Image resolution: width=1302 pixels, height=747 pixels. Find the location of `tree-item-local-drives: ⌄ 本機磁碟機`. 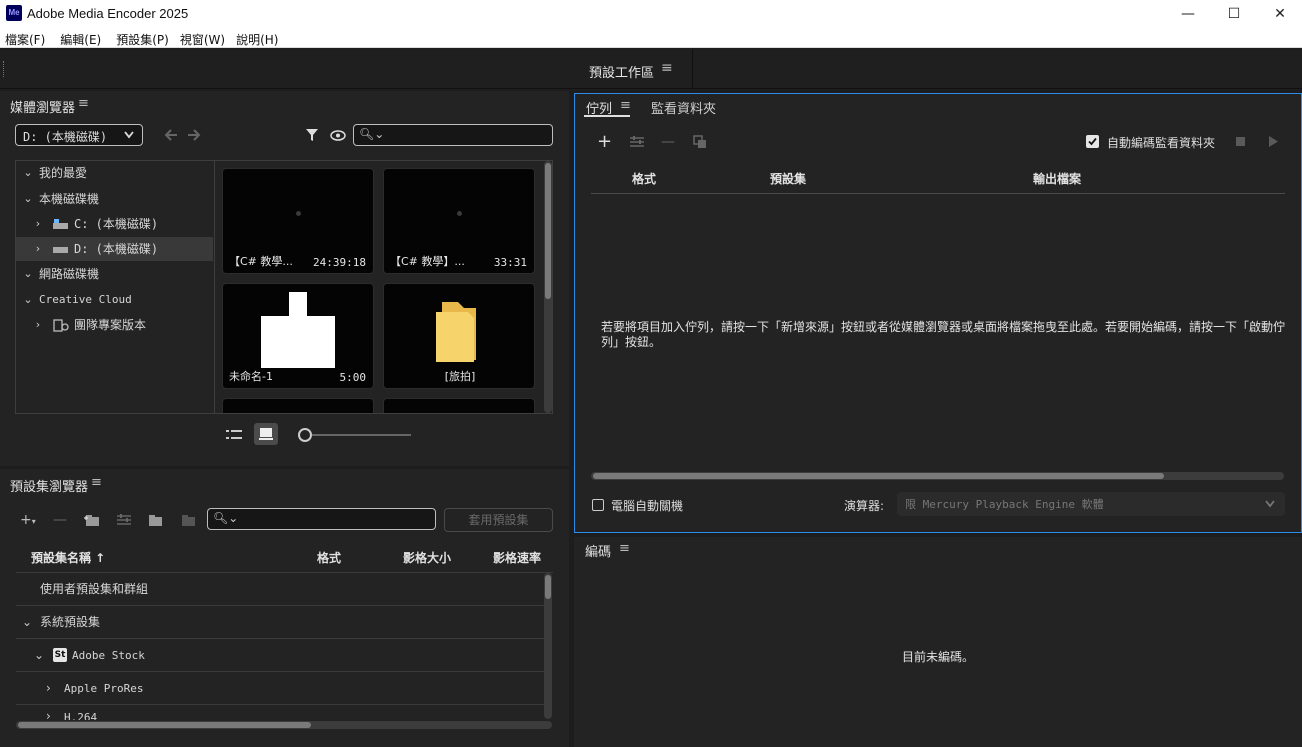

tree-item-local-drives: ⌄ 本機磁碟機 is located at coordinates (115, 199).